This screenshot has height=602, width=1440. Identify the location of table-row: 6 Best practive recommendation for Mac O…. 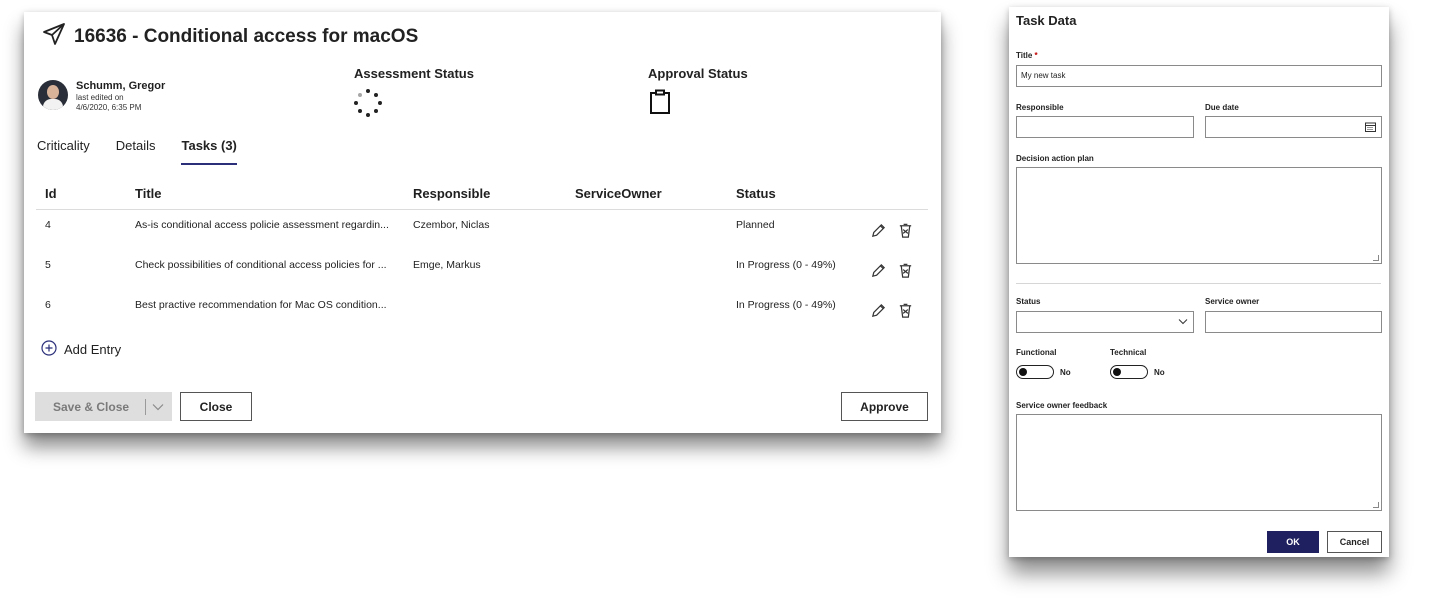
(482, 310).